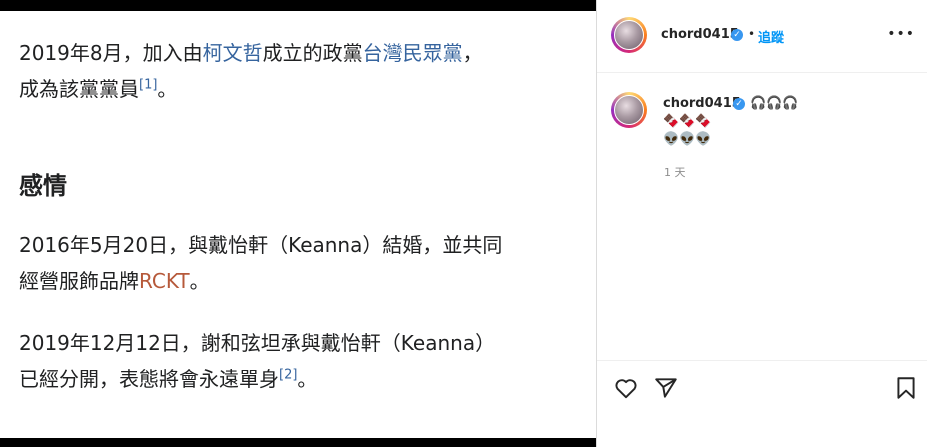 The height and width of the screenshot is (448, 927). I want to click on section-heading: 感情, so click(43, 186).